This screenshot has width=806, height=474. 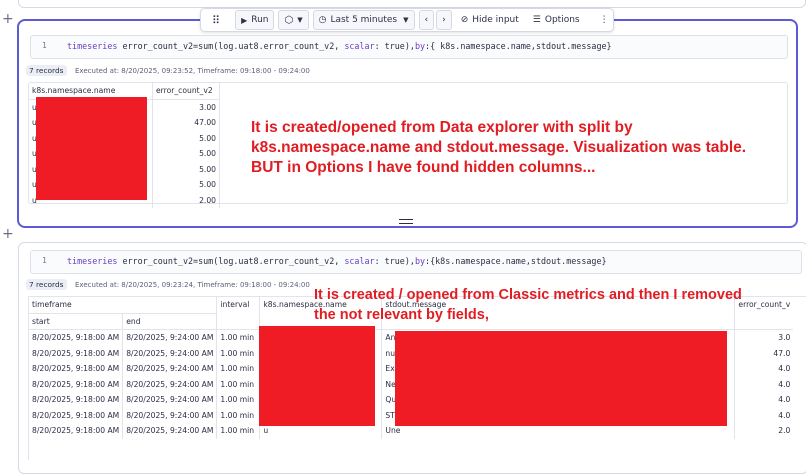 I want to click on run-button: ▶ Run, so click(x=255, y=20).